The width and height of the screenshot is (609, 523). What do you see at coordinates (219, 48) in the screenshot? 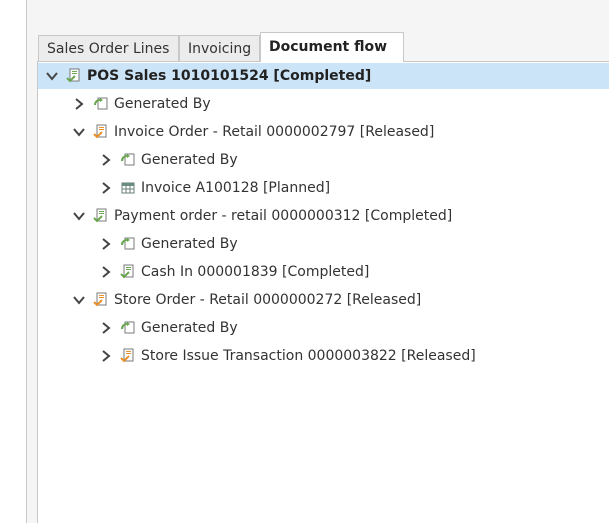
I see `tab-invoicing: Invoicing` at bounding box center [219, 48].